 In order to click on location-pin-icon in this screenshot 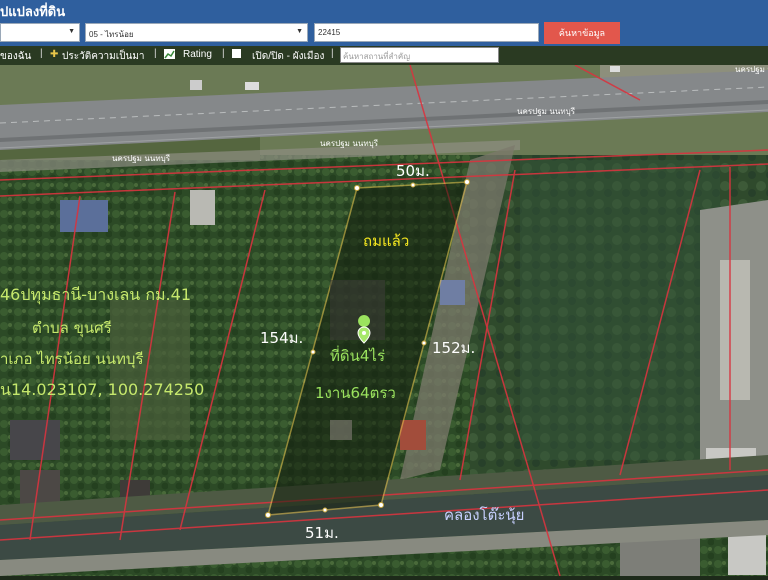, I will do `click(364, 329)`.